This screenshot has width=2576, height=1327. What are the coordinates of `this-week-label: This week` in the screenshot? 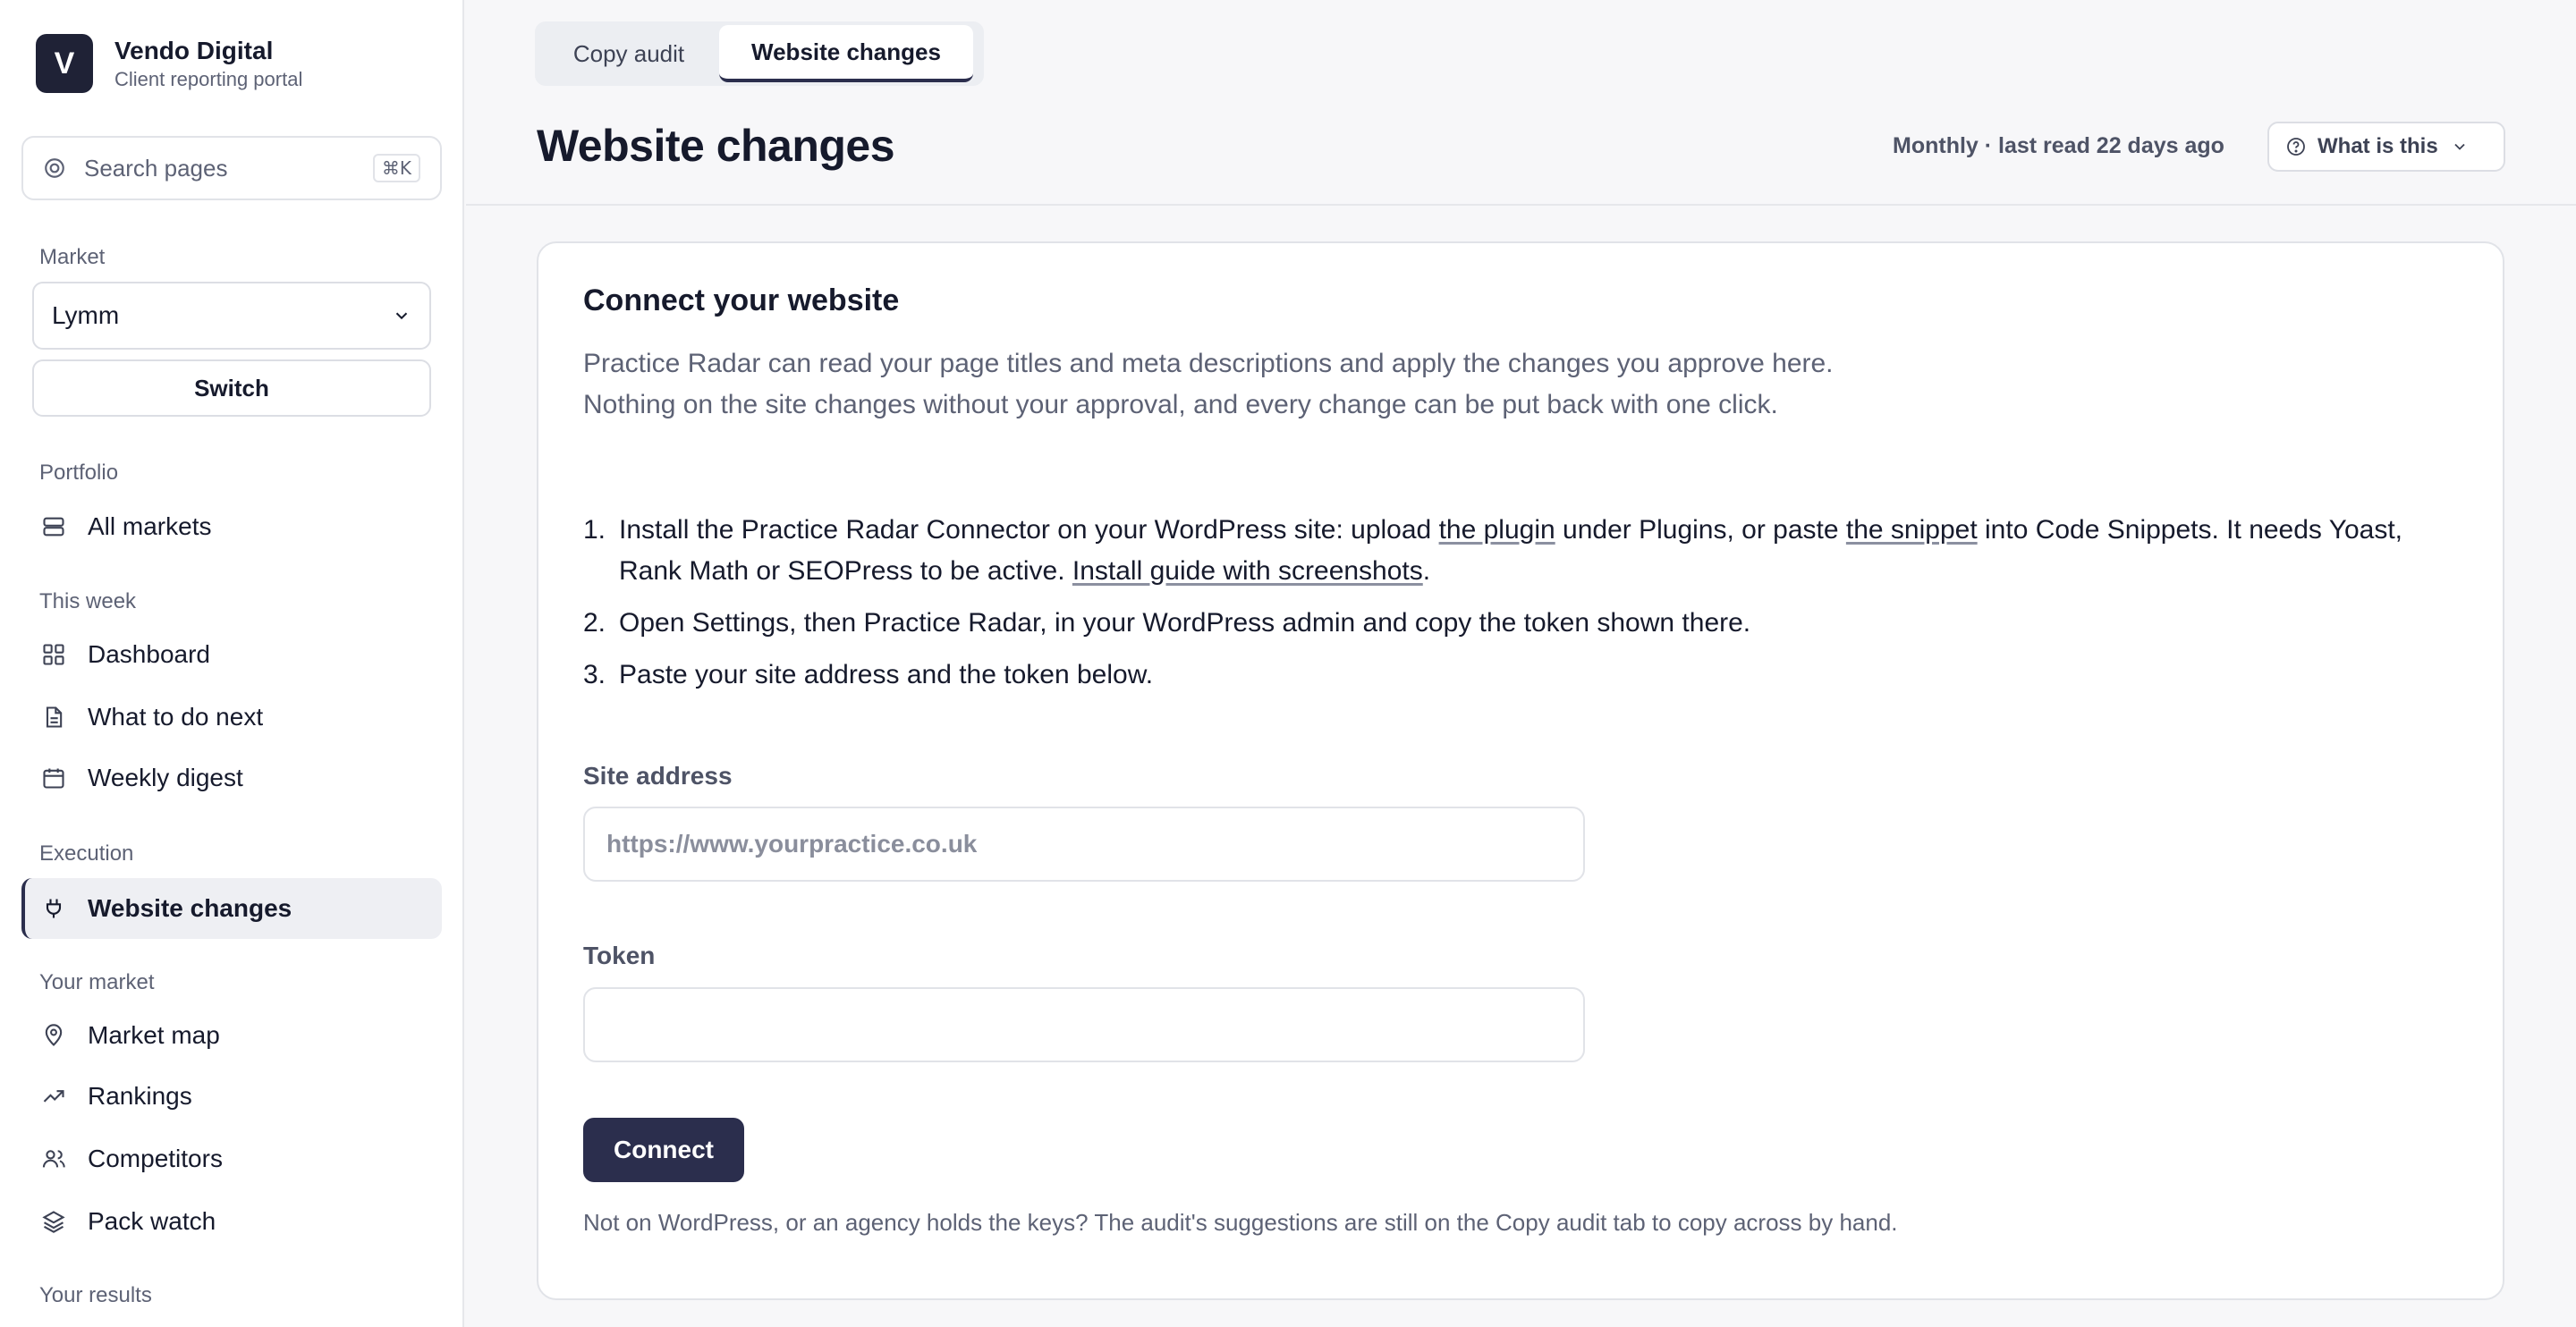 It's located at (88, 601).